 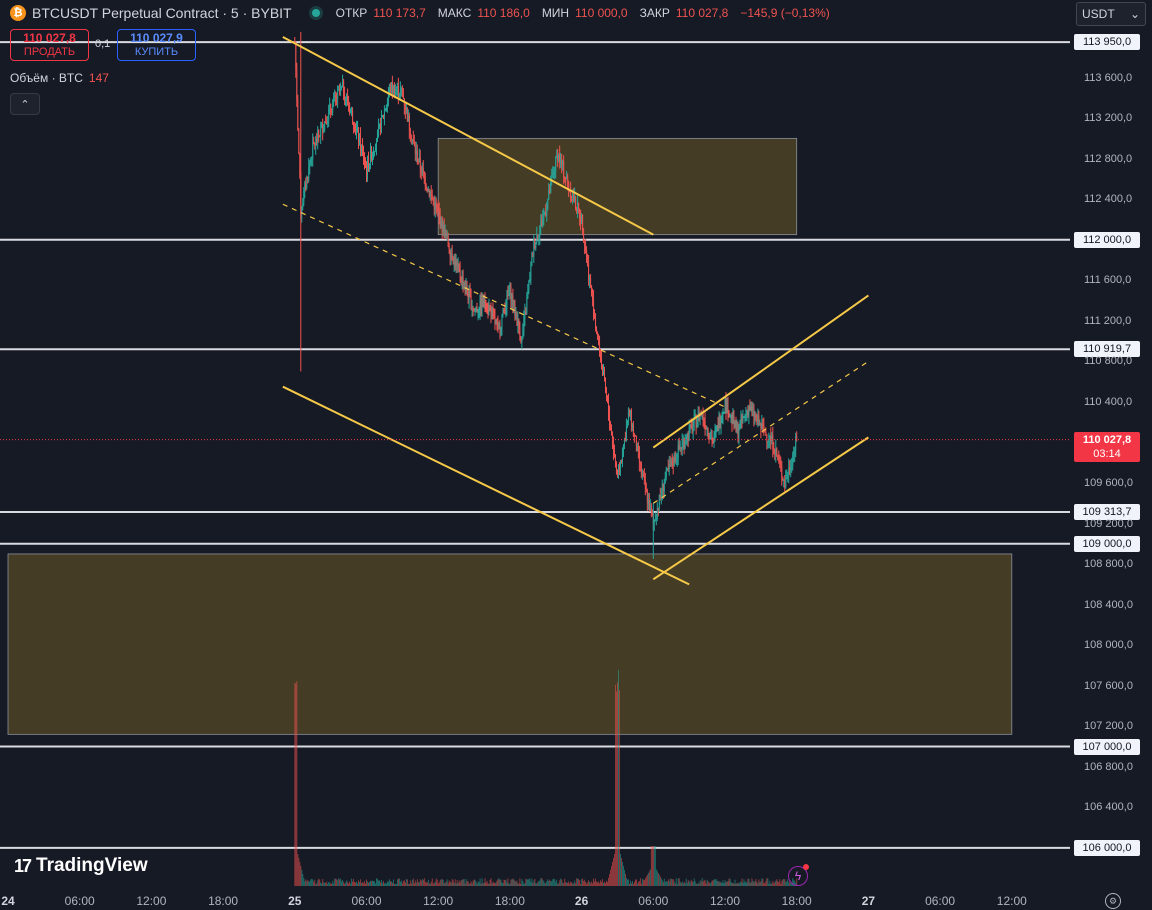 I want to click on time-tick-label: 12:00, so click(x=1011, y=901).